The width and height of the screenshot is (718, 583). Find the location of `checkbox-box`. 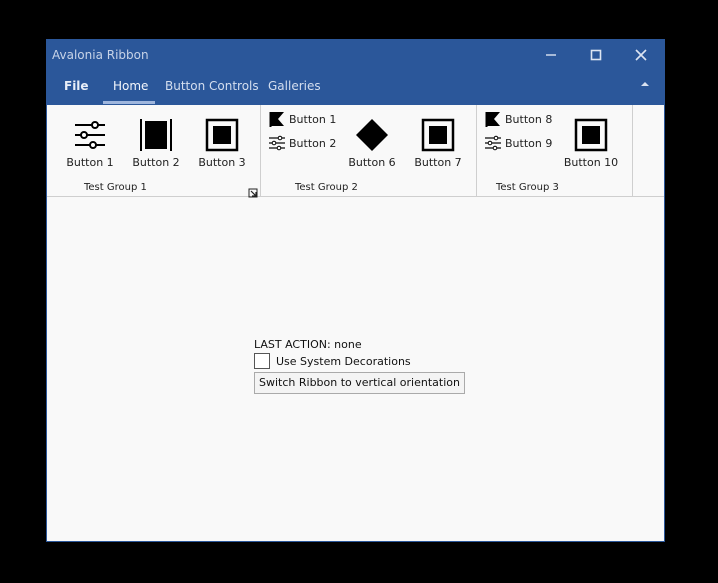

checkbox-box is located at coordinates (262, 361).